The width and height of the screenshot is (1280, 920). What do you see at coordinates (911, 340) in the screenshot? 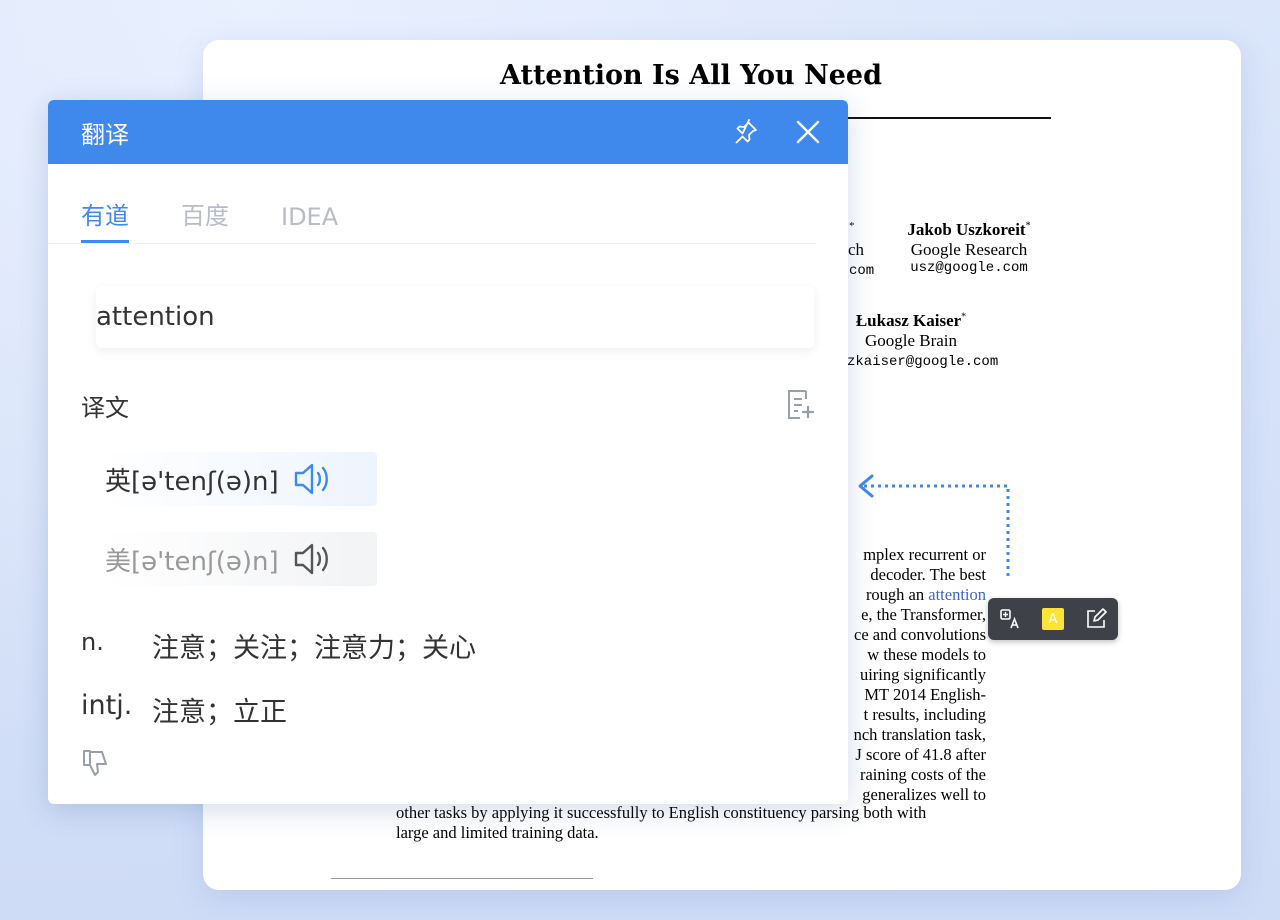
I see `author-affiliation: Google Brain` at bounding box center [911, 340].